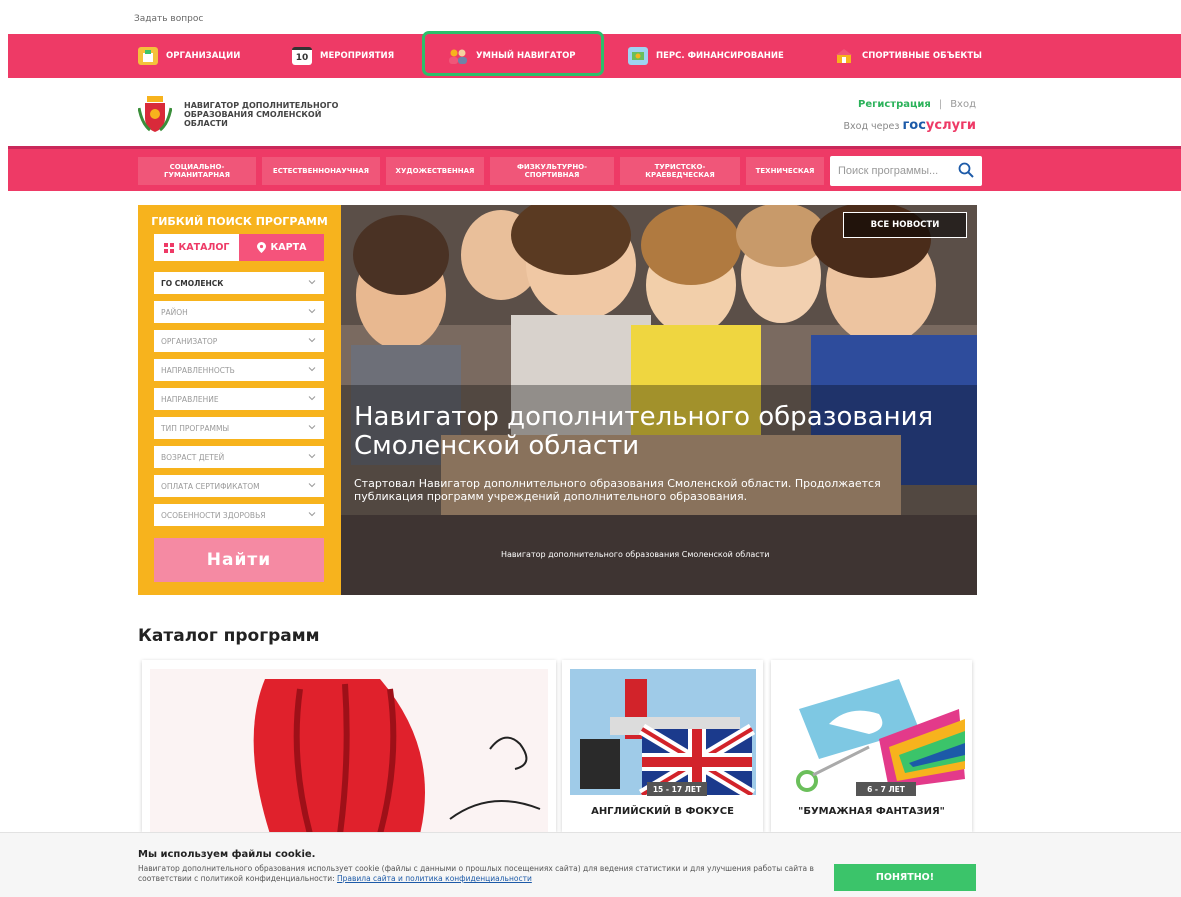  Describe the element at coordinates (677, 789) in the screenshot. I see `age-badge: 15 - 17 лет` at that location.